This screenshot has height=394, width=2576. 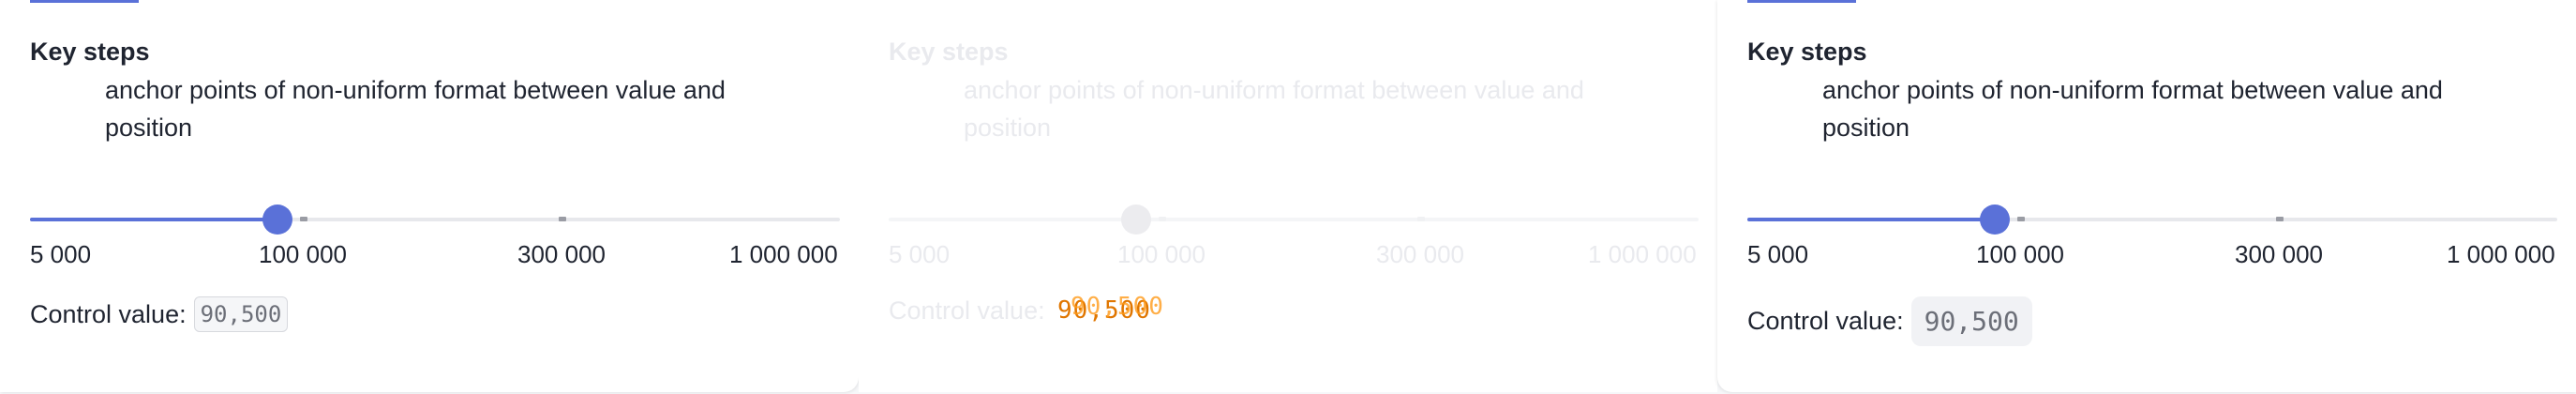 What do you see at coordinates (1117, 307) in the screenshot?
I see `control-value-overlay: 90,500` at bounding box center [1117, 307].